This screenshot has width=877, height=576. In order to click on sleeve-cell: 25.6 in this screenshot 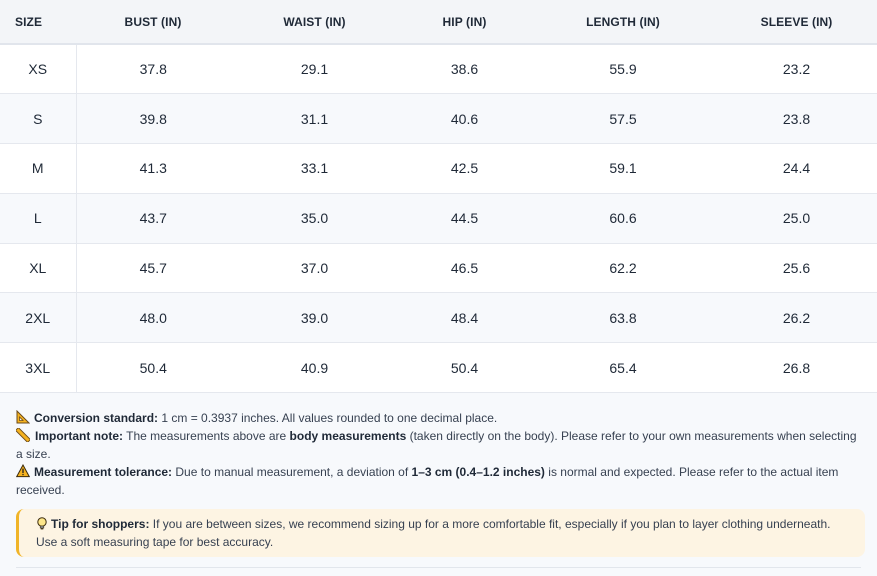, I will do `click(796, 268)`.